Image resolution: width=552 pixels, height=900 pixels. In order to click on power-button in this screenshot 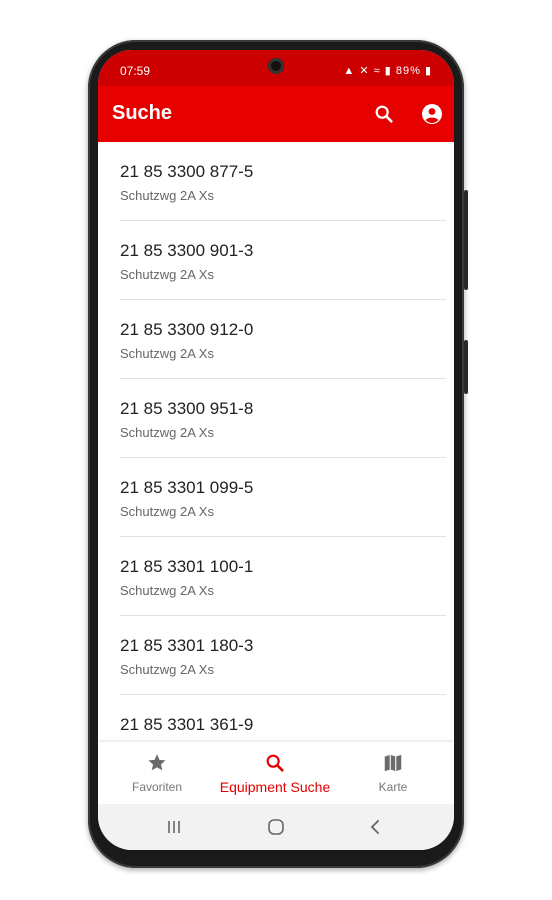, I will do `click(466, 367)`.